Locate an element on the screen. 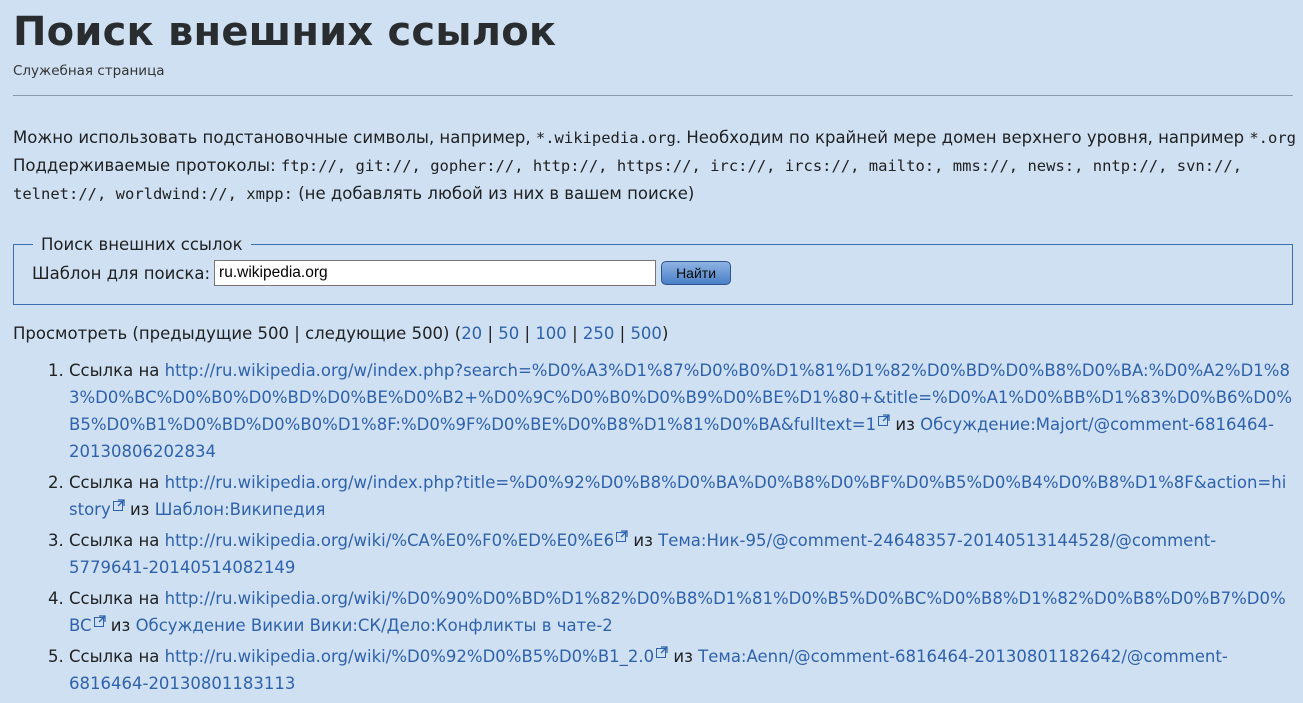  tld-example: *.org is located at coordinates (1272, 138).